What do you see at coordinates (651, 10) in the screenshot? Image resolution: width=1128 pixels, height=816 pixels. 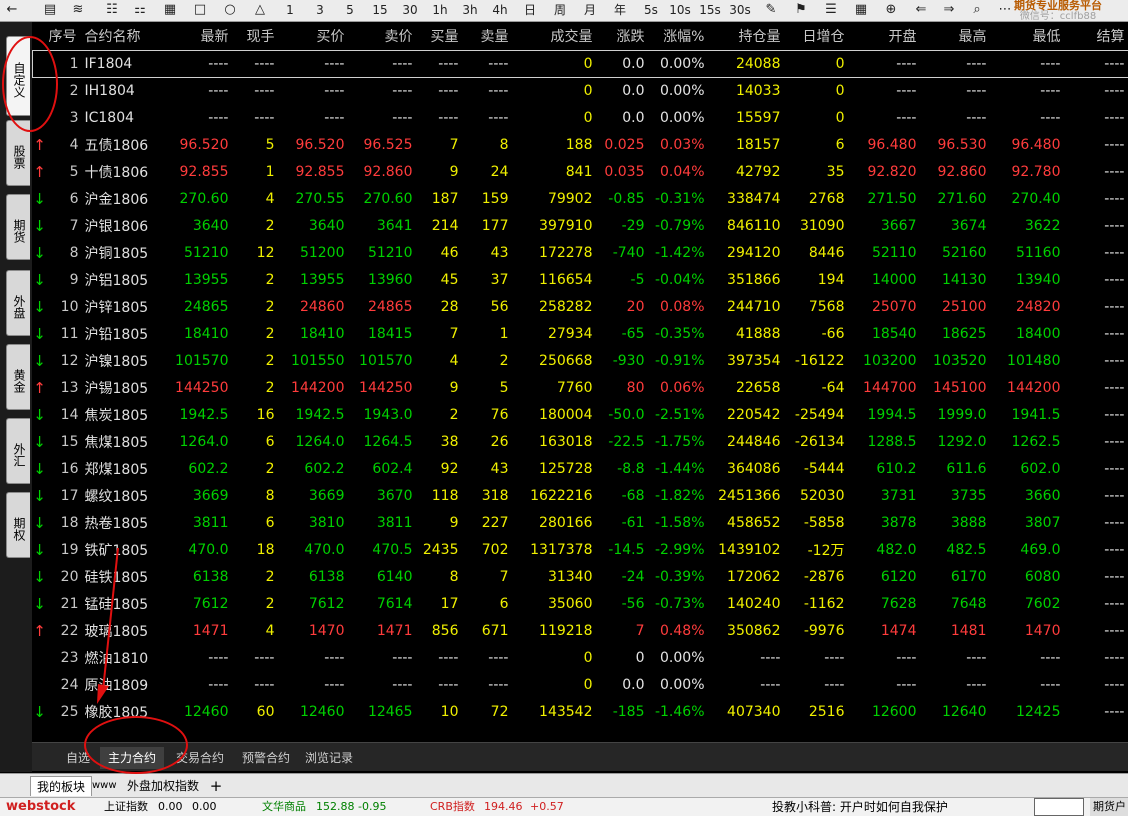 I see `period-5s: 5s` at bounding box center [651, 10].